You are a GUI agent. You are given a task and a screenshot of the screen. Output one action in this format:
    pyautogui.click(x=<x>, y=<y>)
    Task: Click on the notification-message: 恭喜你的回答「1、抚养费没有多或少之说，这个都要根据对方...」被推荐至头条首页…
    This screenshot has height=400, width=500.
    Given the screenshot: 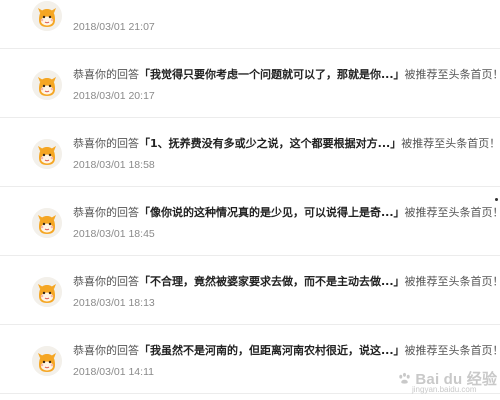 What is the action you would take?
    pyautogui.click(x=285, y=144)
    